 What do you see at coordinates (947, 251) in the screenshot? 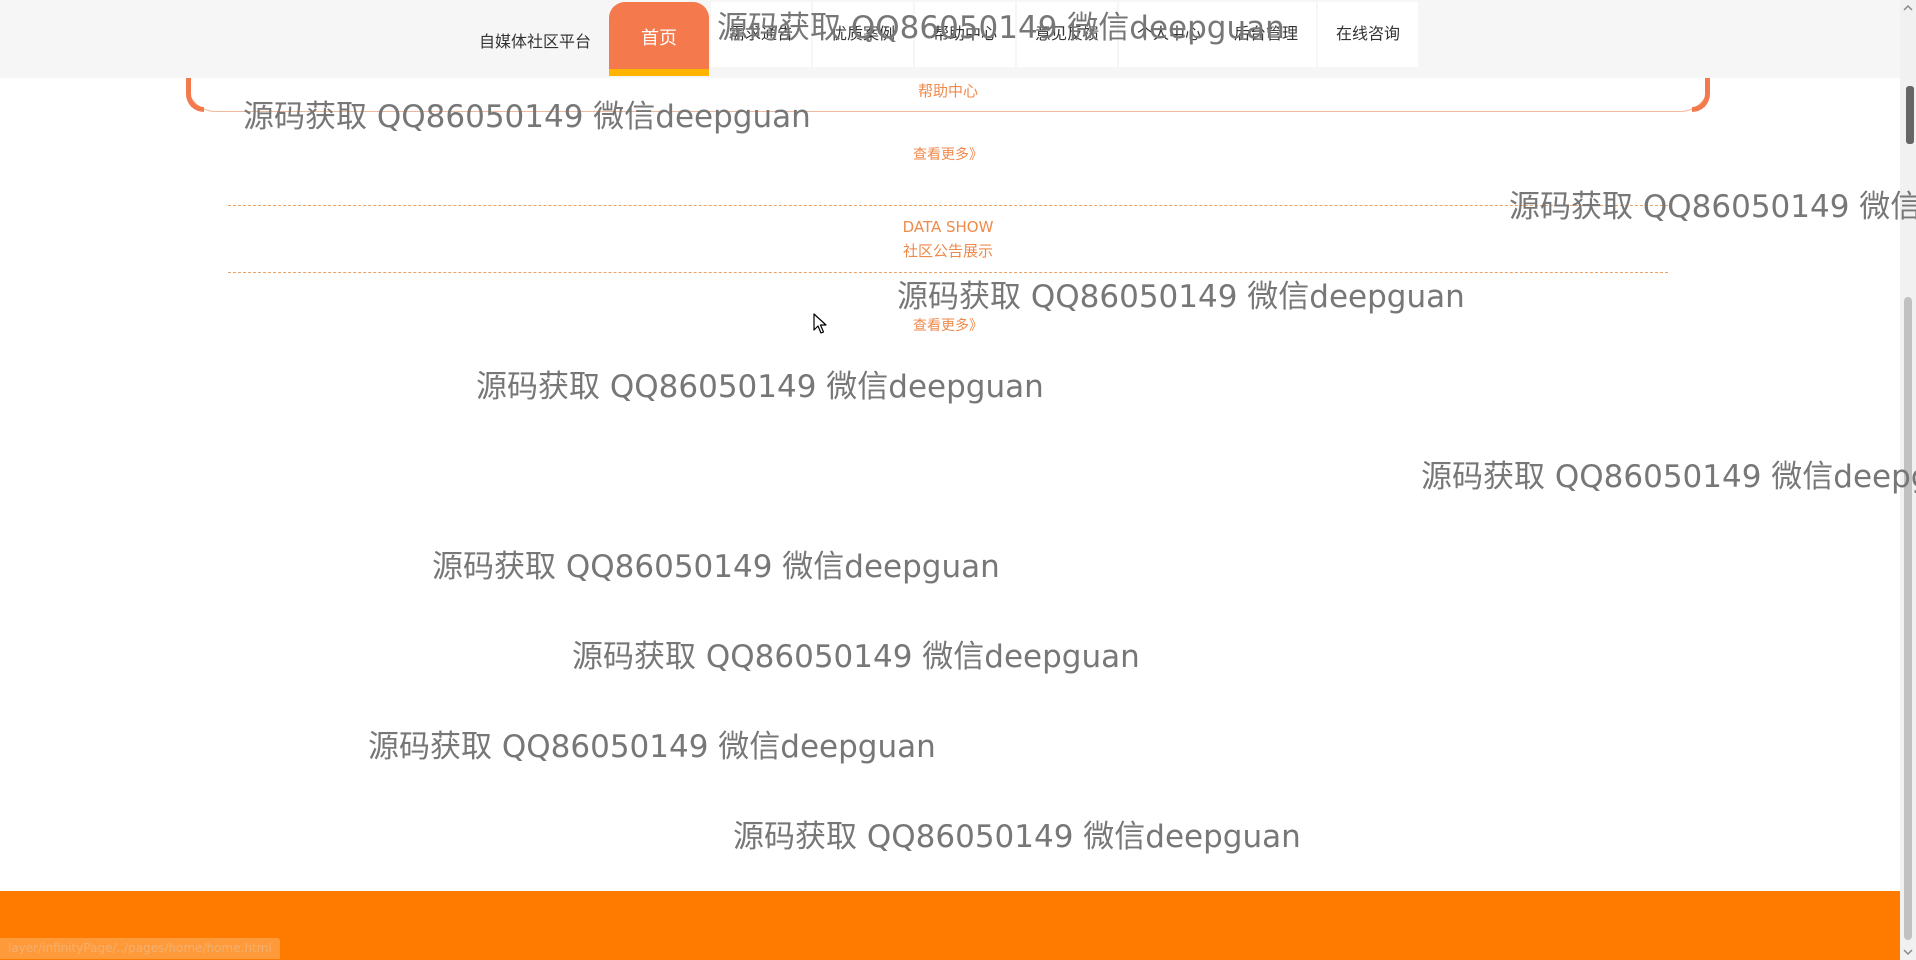
I see `data-show-subtitle: 社区公告展示` at bounding box center [947, 251].